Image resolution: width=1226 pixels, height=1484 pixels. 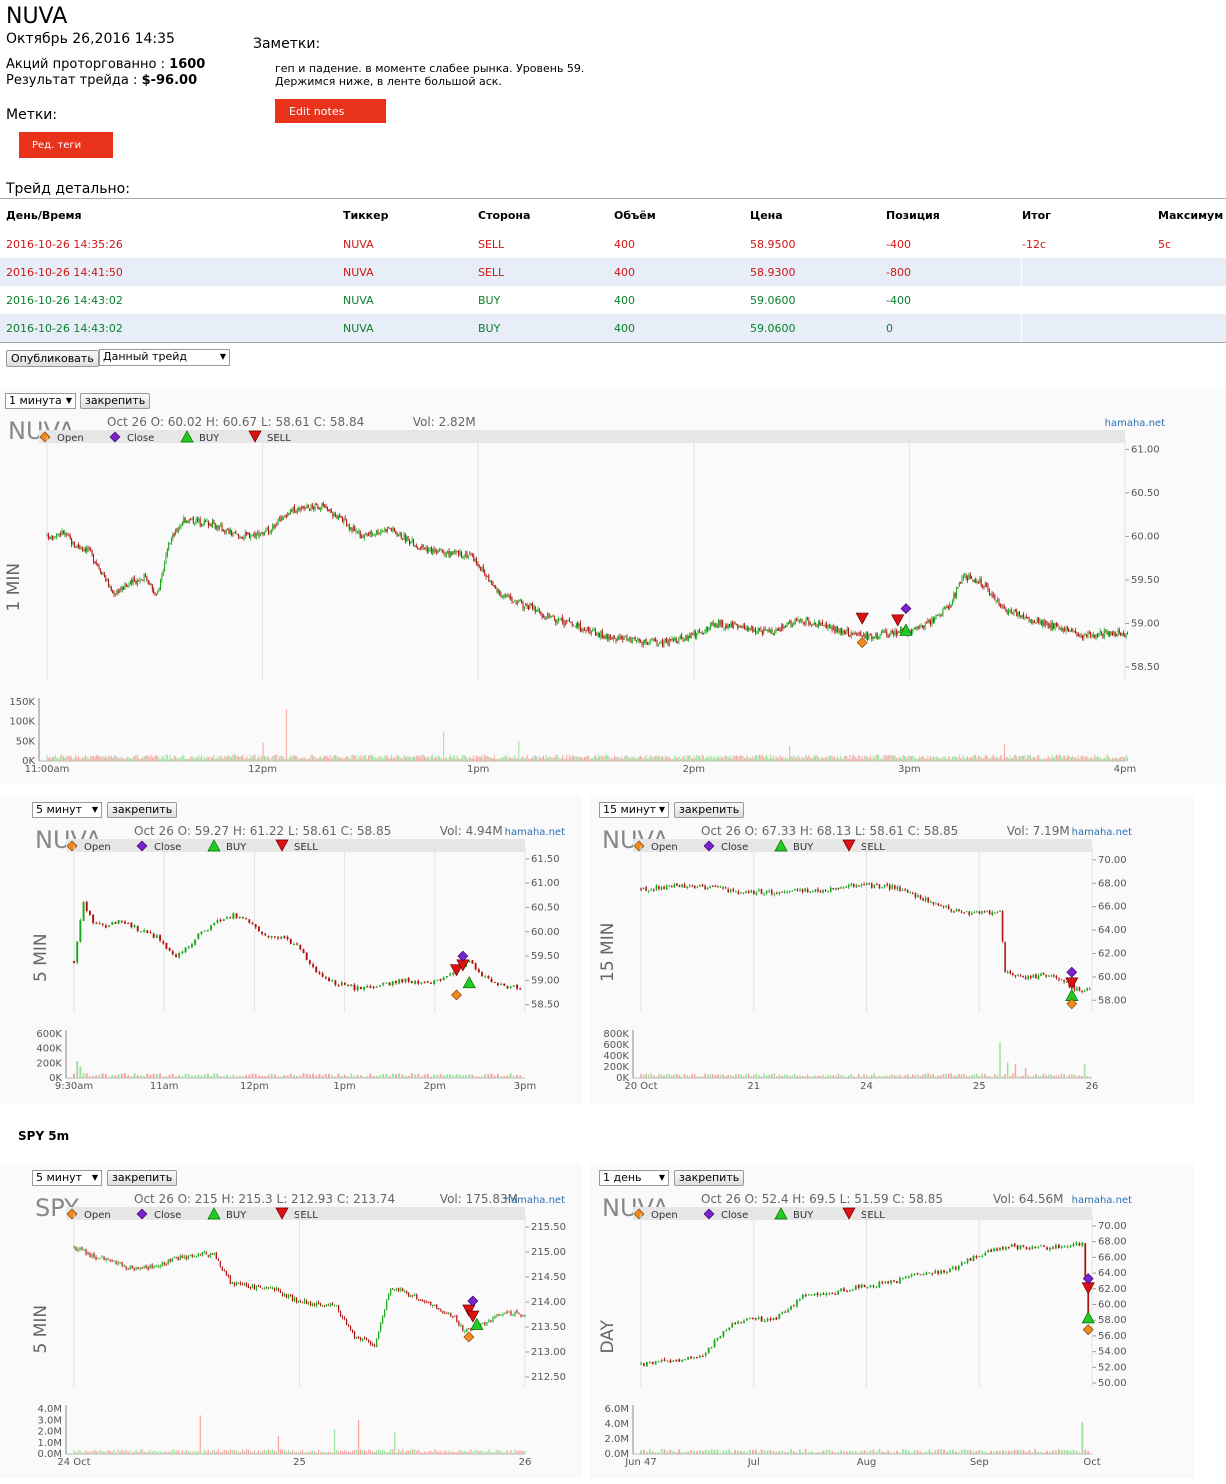 I want to click on interval-select: 1 день ▼, so click(x=634, y=1178).